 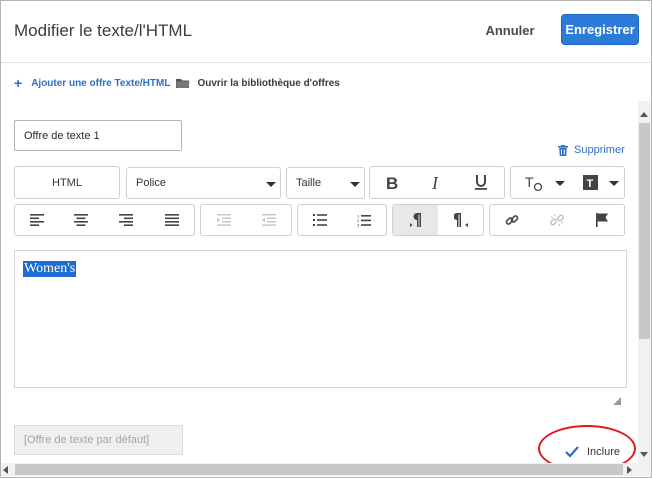 I want to click on align-right-button, so click(x=126, y=220).